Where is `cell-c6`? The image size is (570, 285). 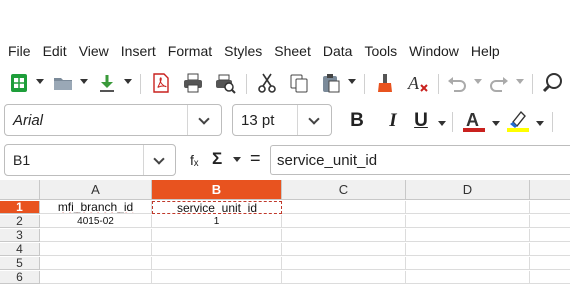
cell-c6 is located at coordinates (344, 277).